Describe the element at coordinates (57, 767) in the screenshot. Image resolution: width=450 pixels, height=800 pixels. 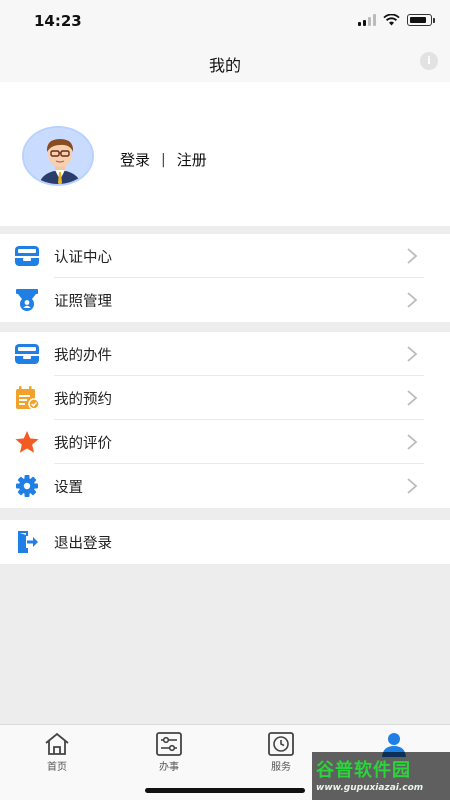
I see `tab-label: 首页` at that location.